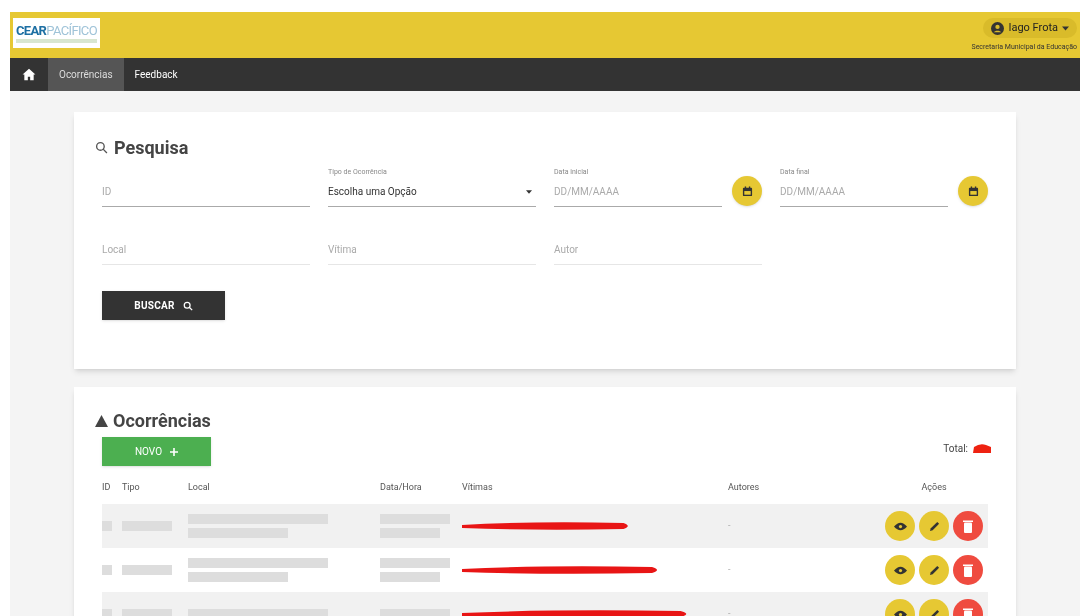 The height and width of the screenshot is (616, 1084). Describe the element at coordinates (29, 74) in the screenshot. I see `home-icon` at that location.